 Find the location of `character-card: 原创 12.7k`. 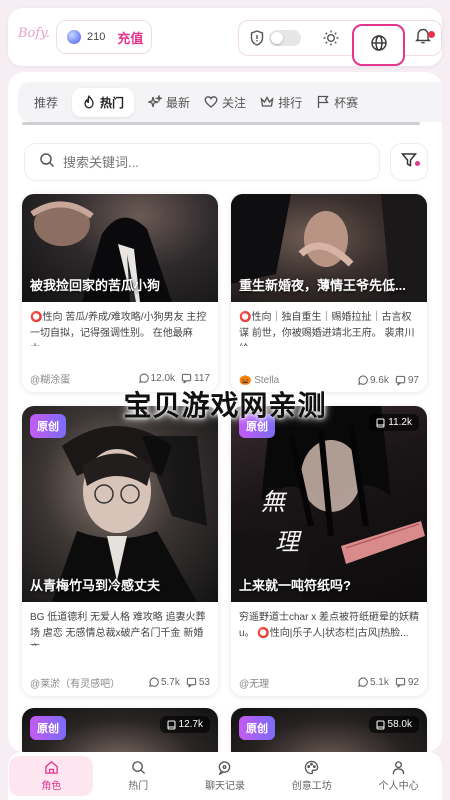

character-card: 原创 12.7k is located at coordinates (120, 730).